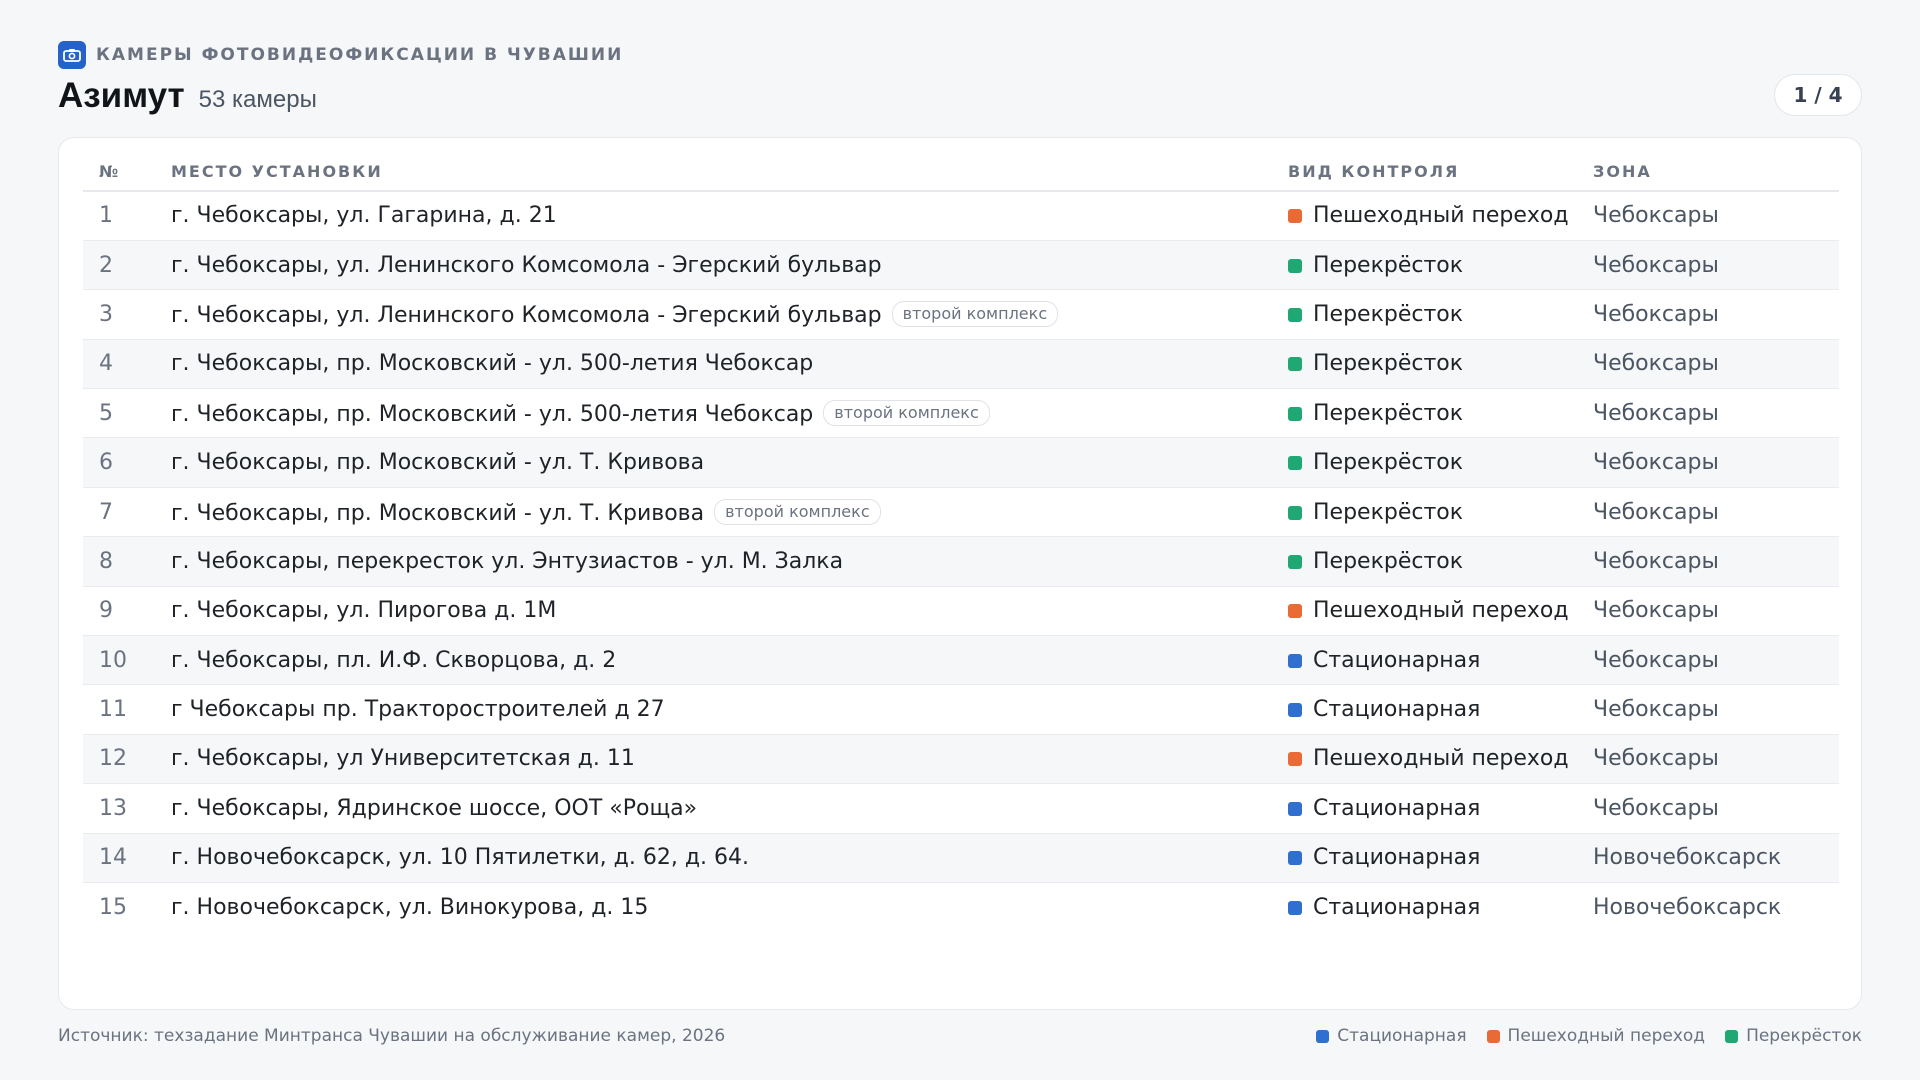  What do you see at coordinates (1595, 1036) in the screenshot?
I see `legend-item: Пешеходный переход` at bounding box center [1595, 1036].